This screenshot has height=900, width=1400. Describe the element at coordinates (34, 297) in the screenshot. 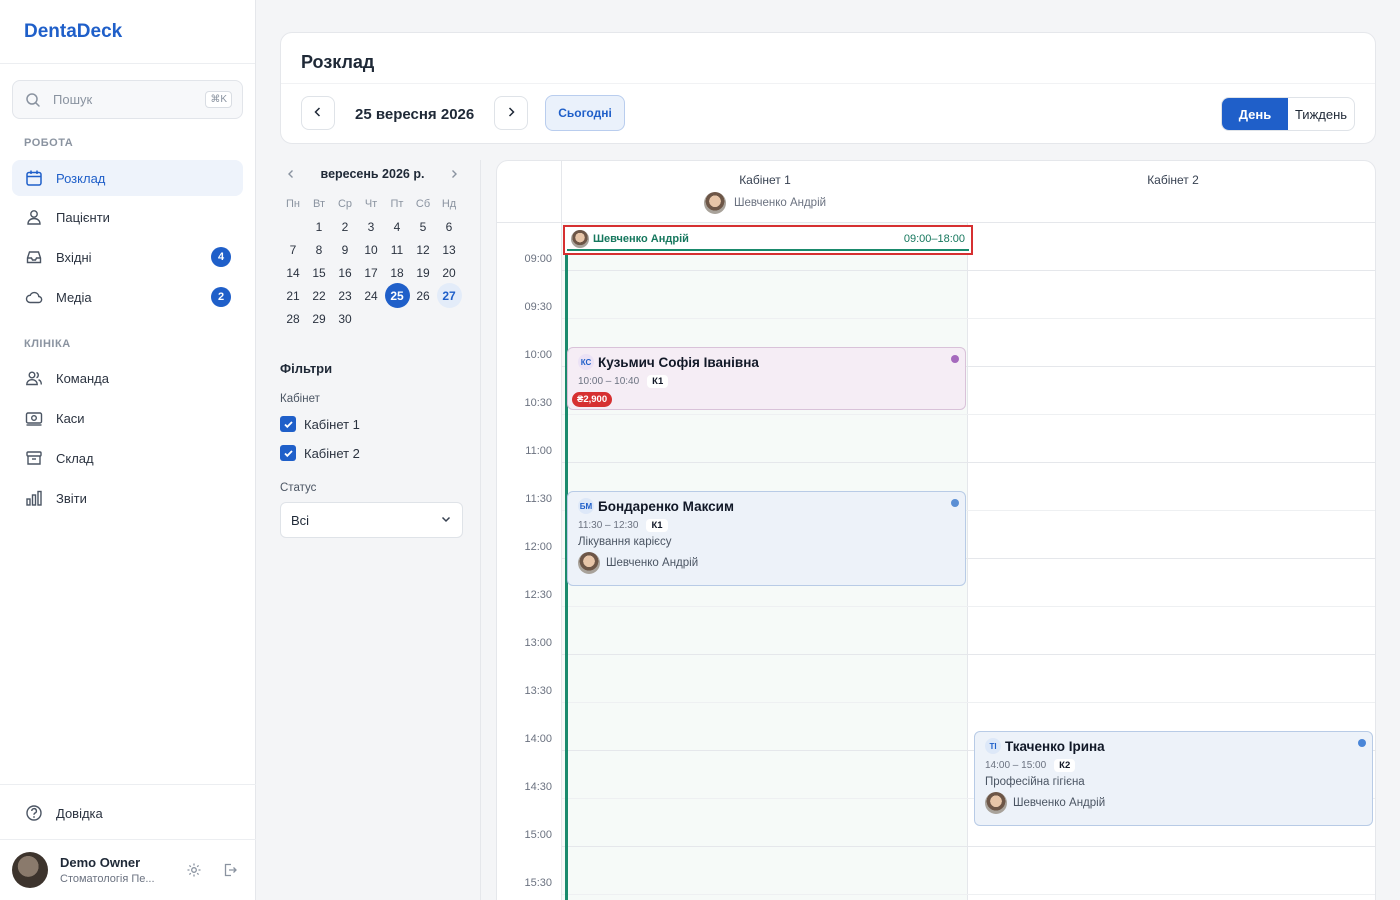

I see `cloud-icon` at that location.